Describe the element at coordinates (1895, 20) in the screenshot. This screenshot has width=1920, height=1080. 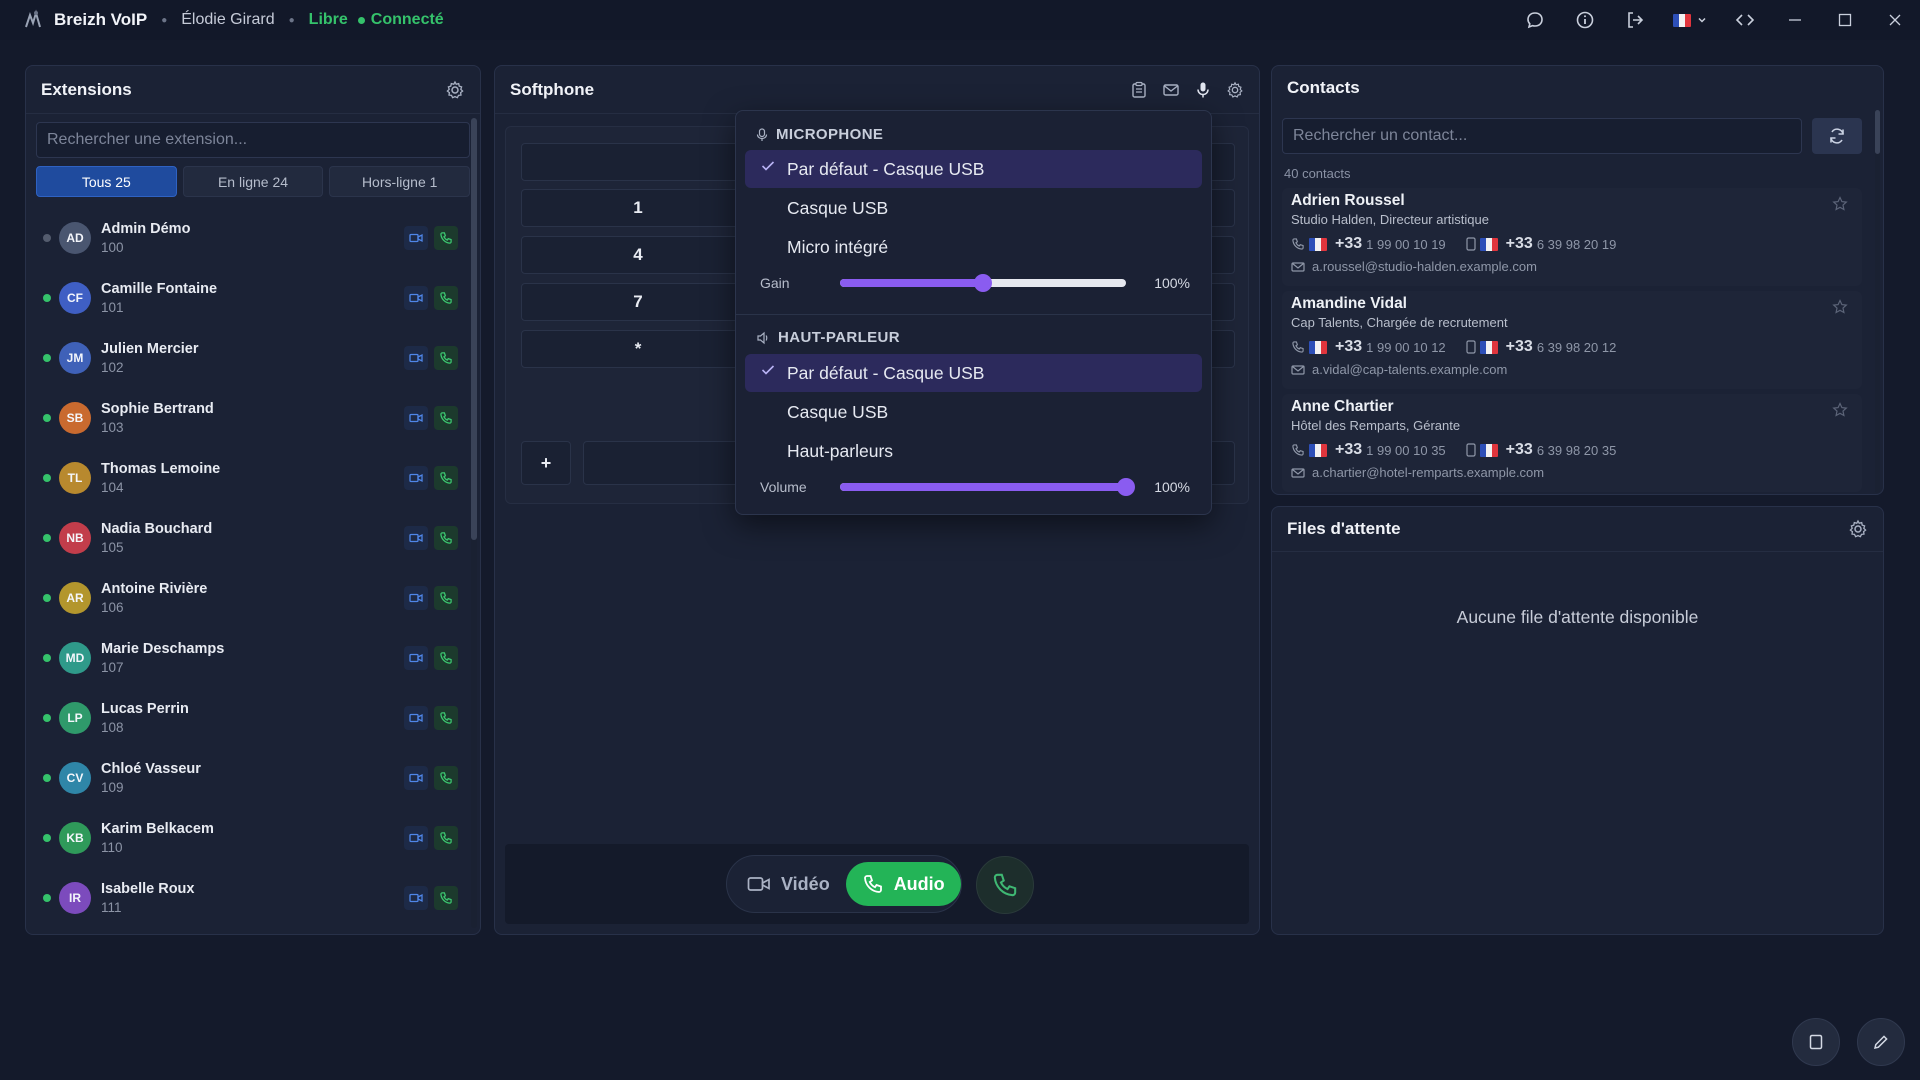
I see `close-button` at that location.